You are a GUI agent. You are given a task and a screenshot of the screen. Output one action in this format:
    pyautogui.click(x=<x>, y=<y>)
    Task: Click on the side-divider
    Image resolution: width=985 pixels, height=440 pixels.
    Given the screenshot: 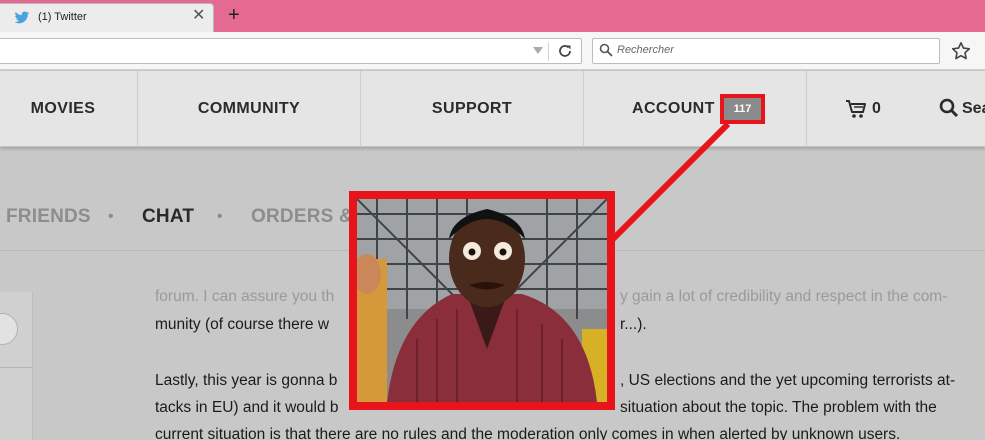 What is the action you would take?
    pyautogui.click(x=16, y=367)
    